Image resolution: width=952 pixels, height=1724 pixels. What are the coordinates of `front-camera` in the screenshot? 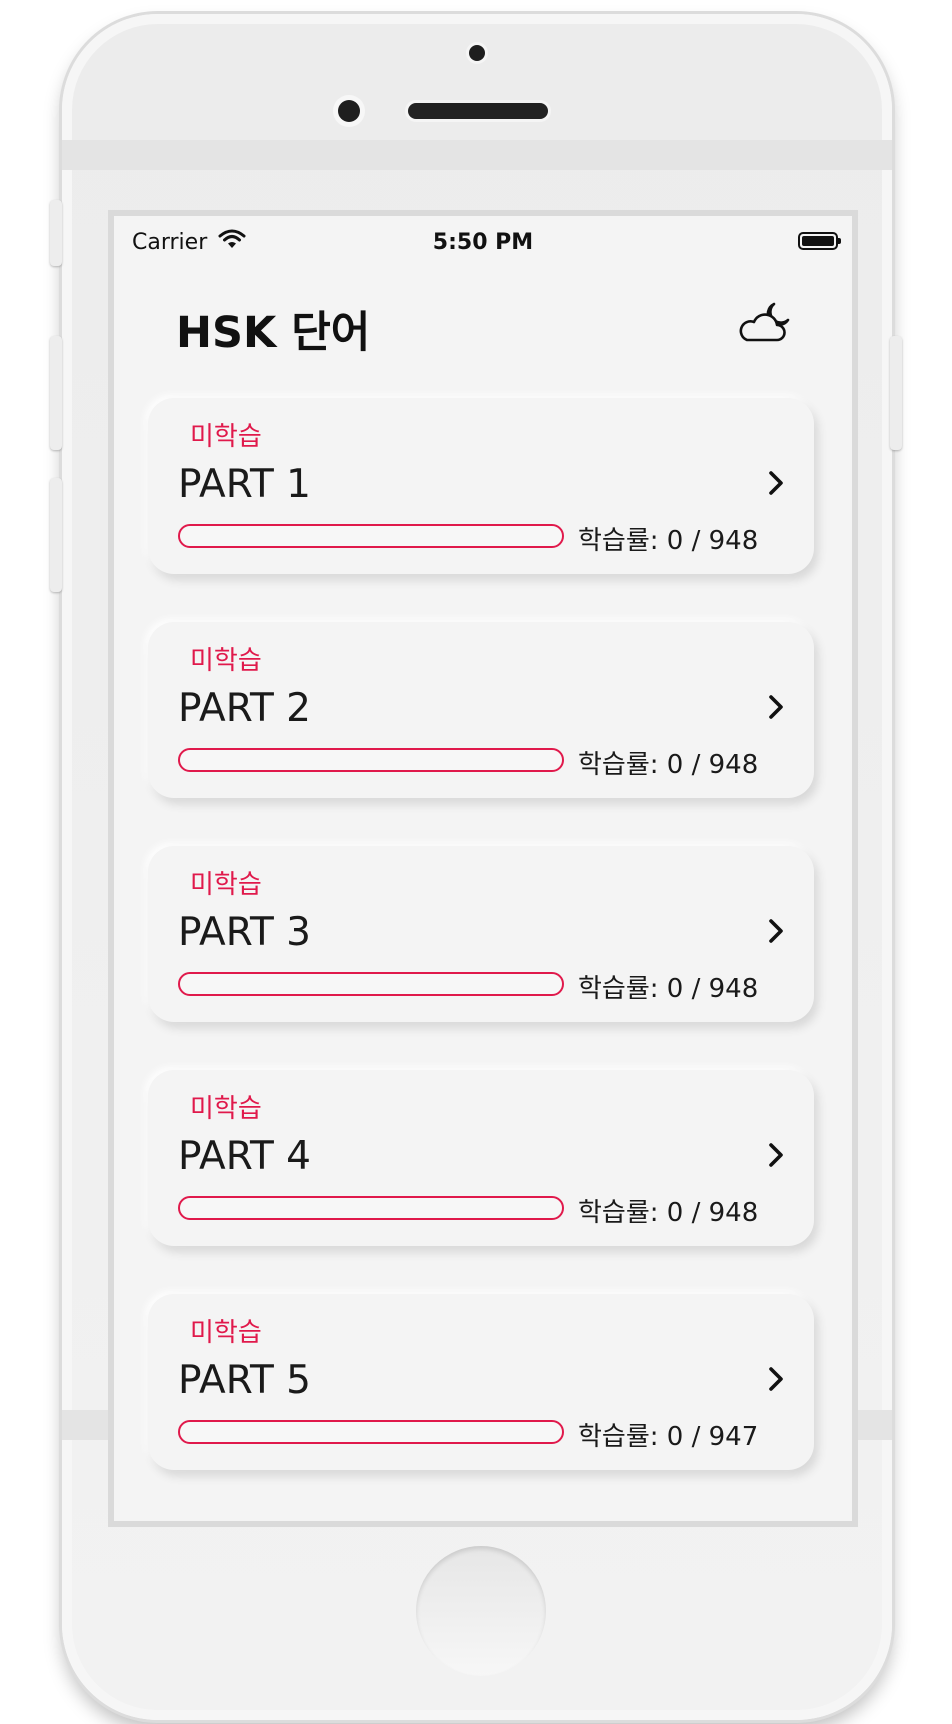 It's located at (349, 111).